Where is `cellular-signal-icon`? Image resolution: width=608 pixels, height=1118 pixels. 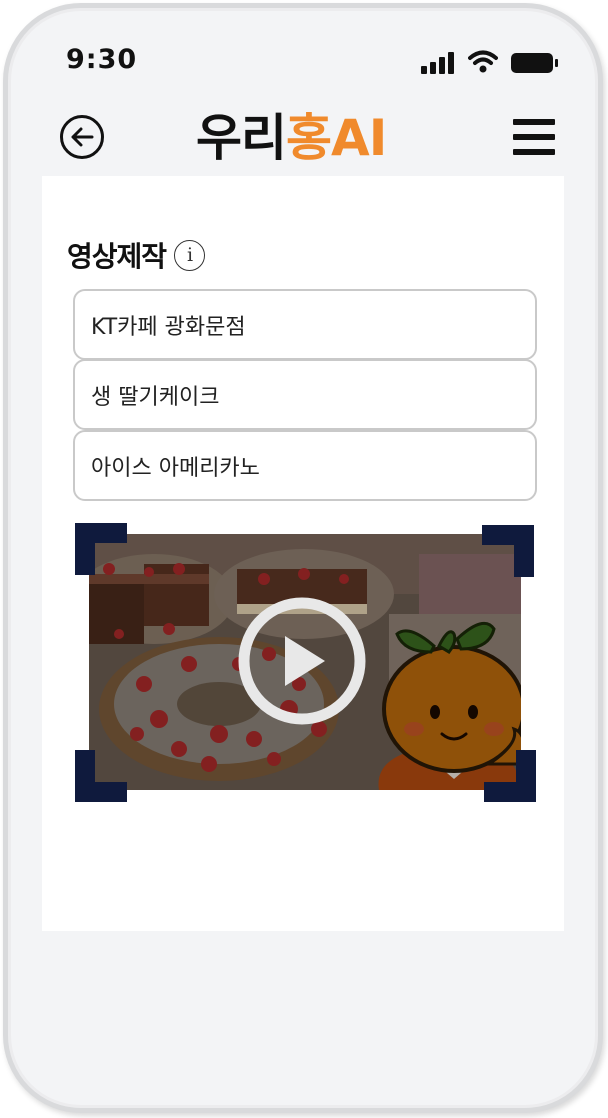
cellular-signal-icon is located at coordinates (439, 63).